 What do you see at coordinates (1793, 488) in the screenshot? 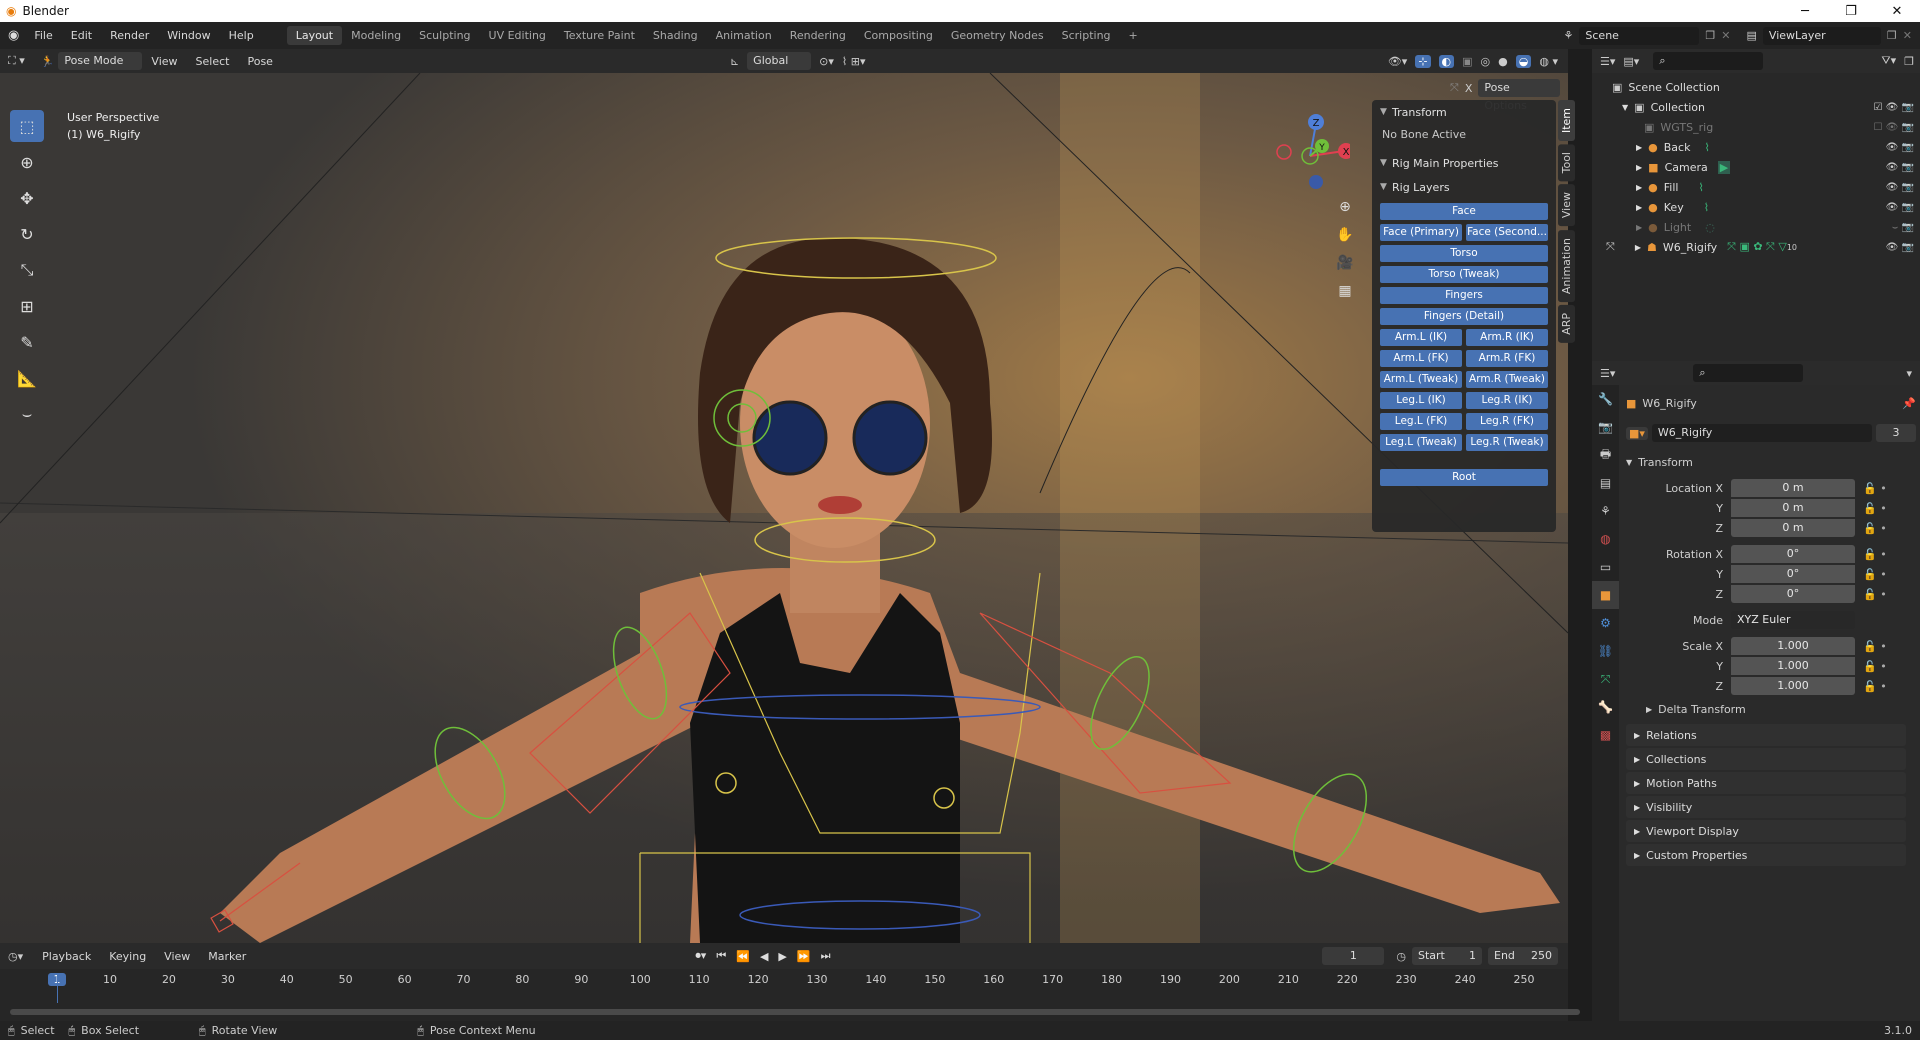
I see `location-x-field: 0 m` at bounding box center [1793, 488].